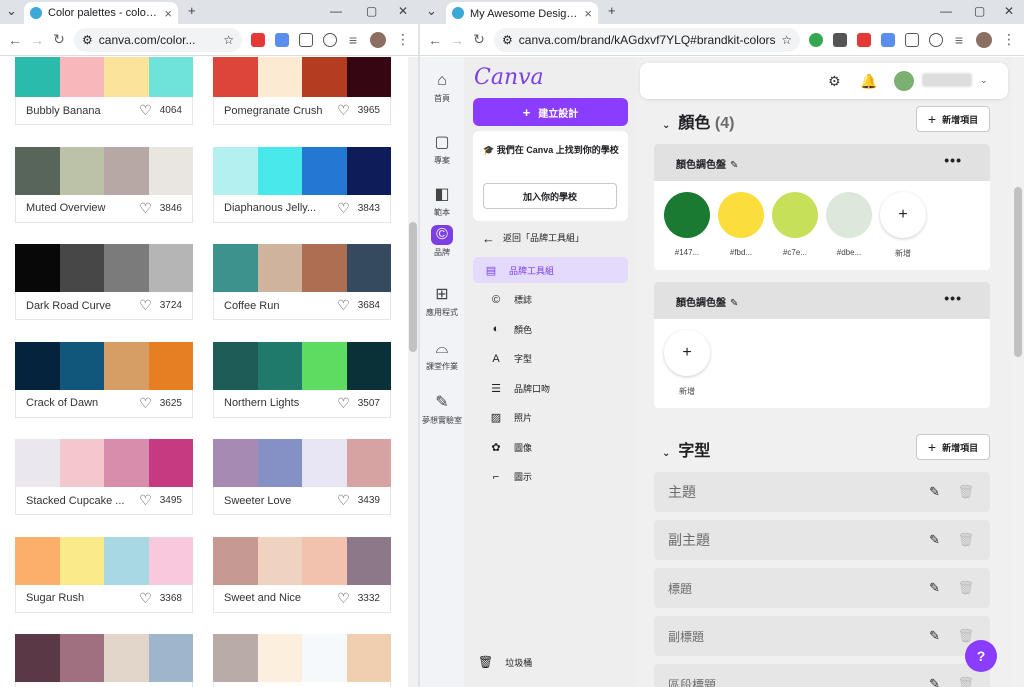  What do you see at coordinates (509, 77) in the screenshot?
I see `canva-logo: Canva` at bounding box center [509, 77].